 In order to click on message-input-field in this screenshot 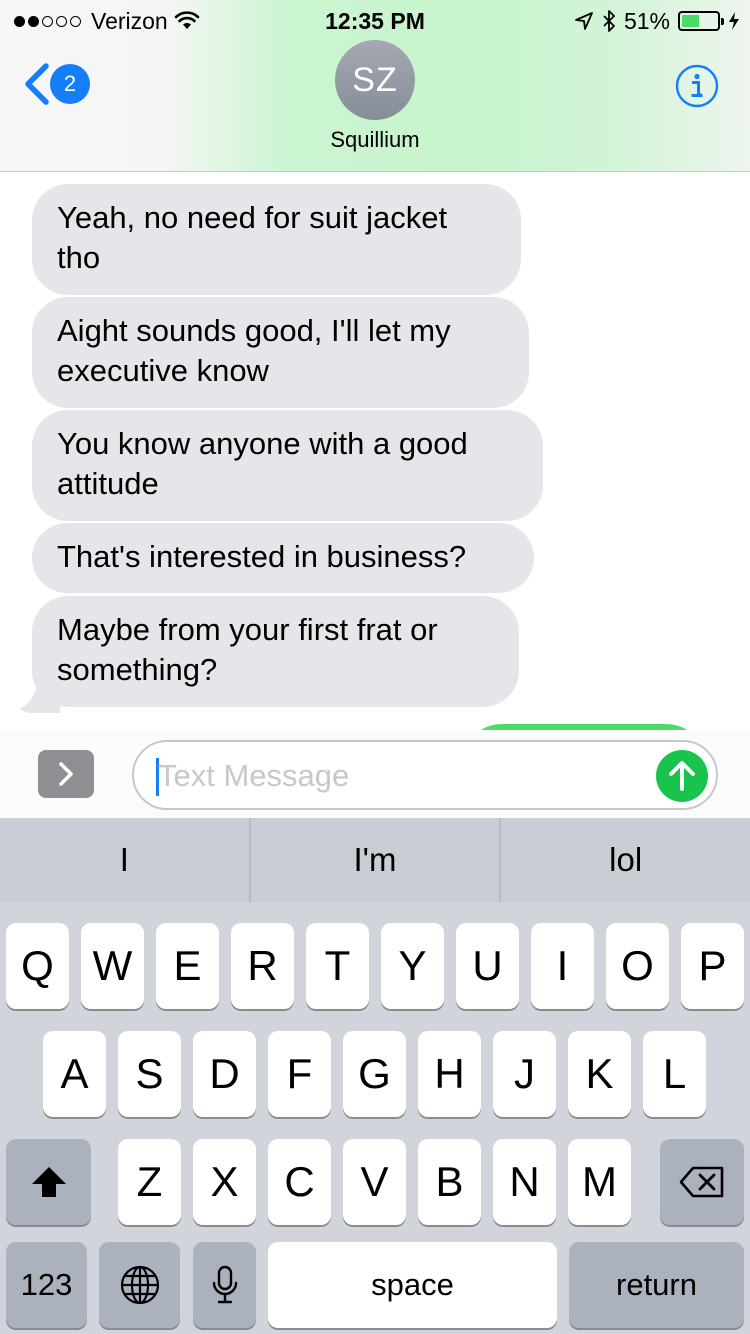, I will do `click(425, 775)`.